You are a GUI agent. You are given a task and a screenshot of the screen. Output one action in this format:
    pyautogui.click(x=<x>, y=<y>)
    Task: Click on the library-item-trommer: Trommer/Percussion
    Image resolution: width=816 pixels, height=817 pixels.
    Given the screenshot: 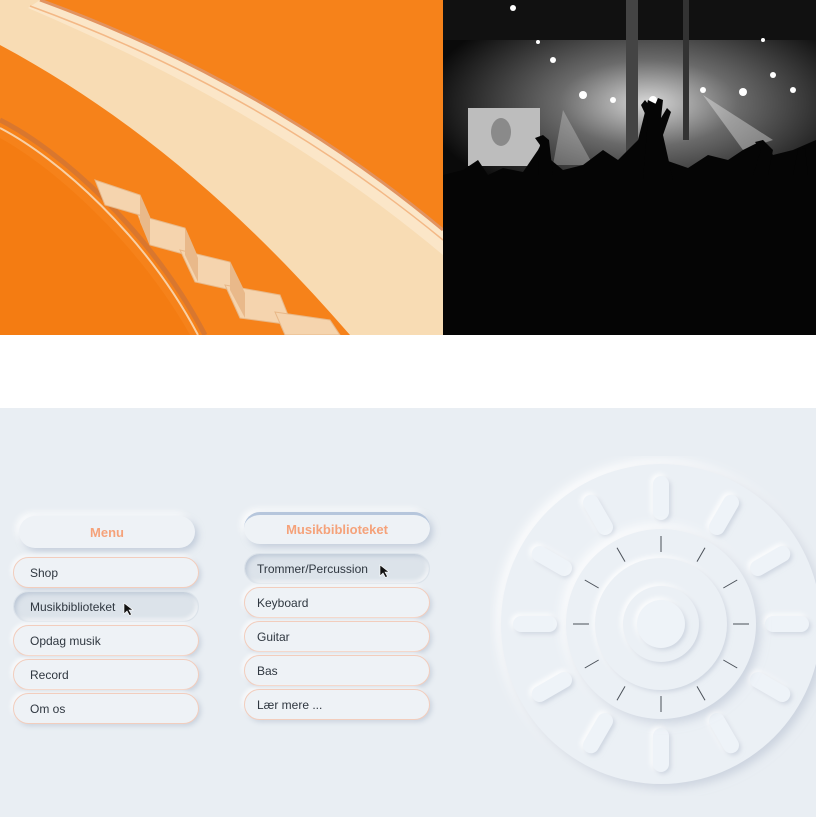 What is the action you would take?
    pyautogui.click(x=337, y=568)
    